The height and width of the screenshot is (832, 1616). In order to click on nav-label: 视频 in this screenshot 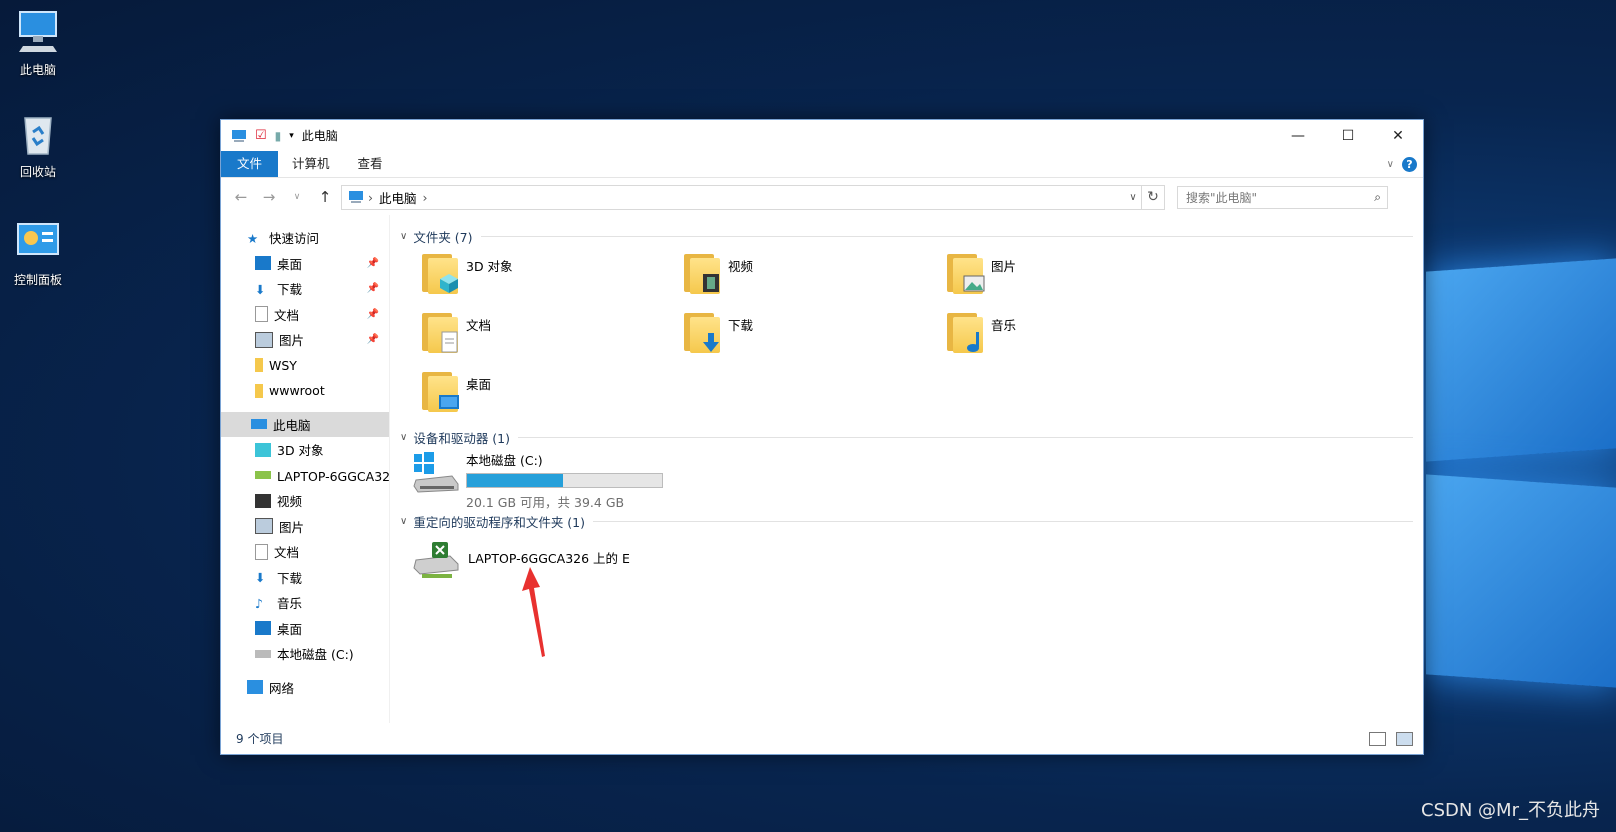, I will do `click(290, 502)`.